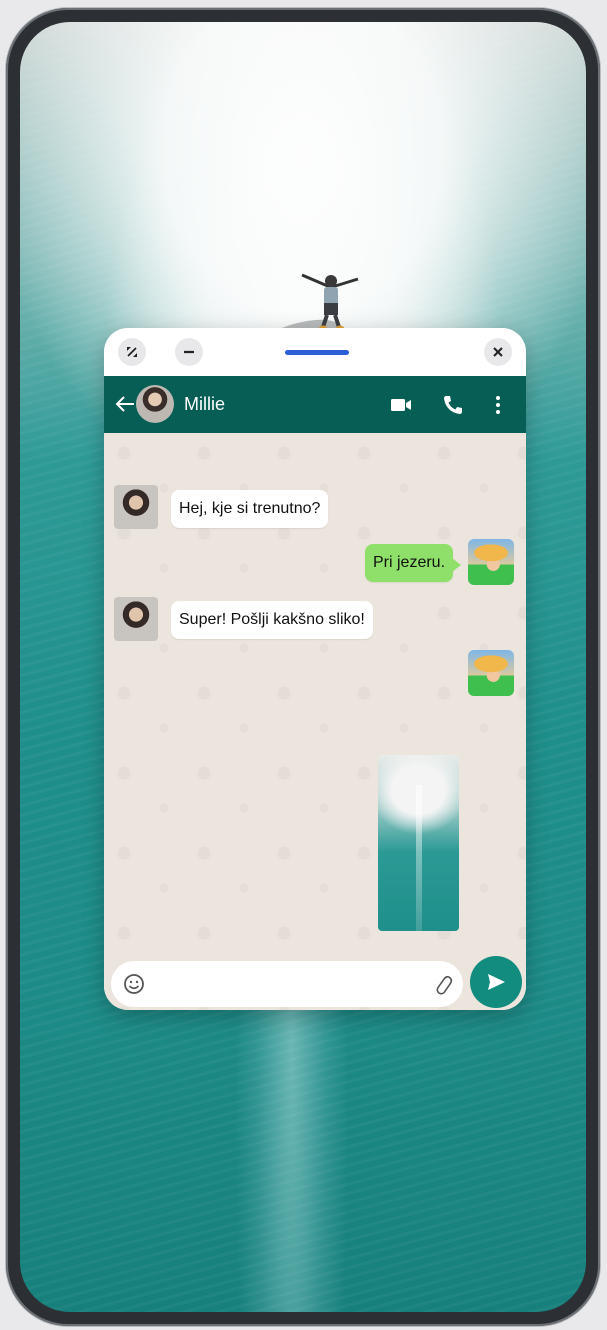 Image resolution: width=607 pixels, height=1330 pixels. I want to click on message-bubble-outgoing: Pri jezeru., so click(413, 563).